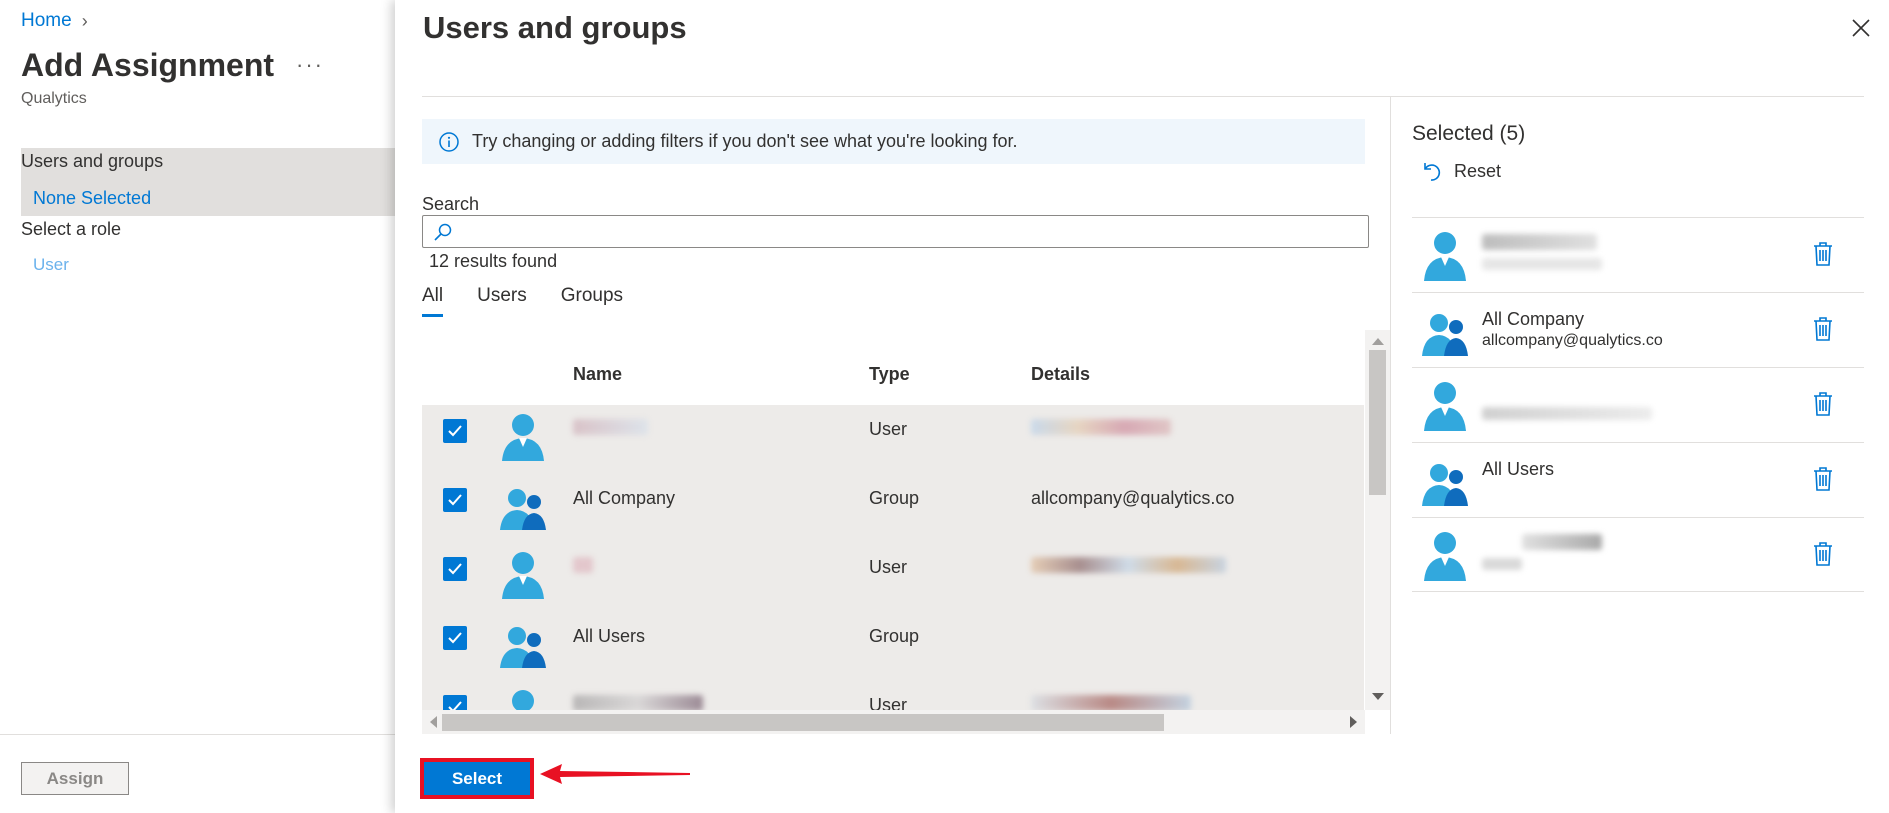 This screenshot has width=1889, height=813. What do you see at coordinates (1377, 520) in the screenshot?
I see `grid-vertical-scrollbar` at bounding box center [1377, 520].